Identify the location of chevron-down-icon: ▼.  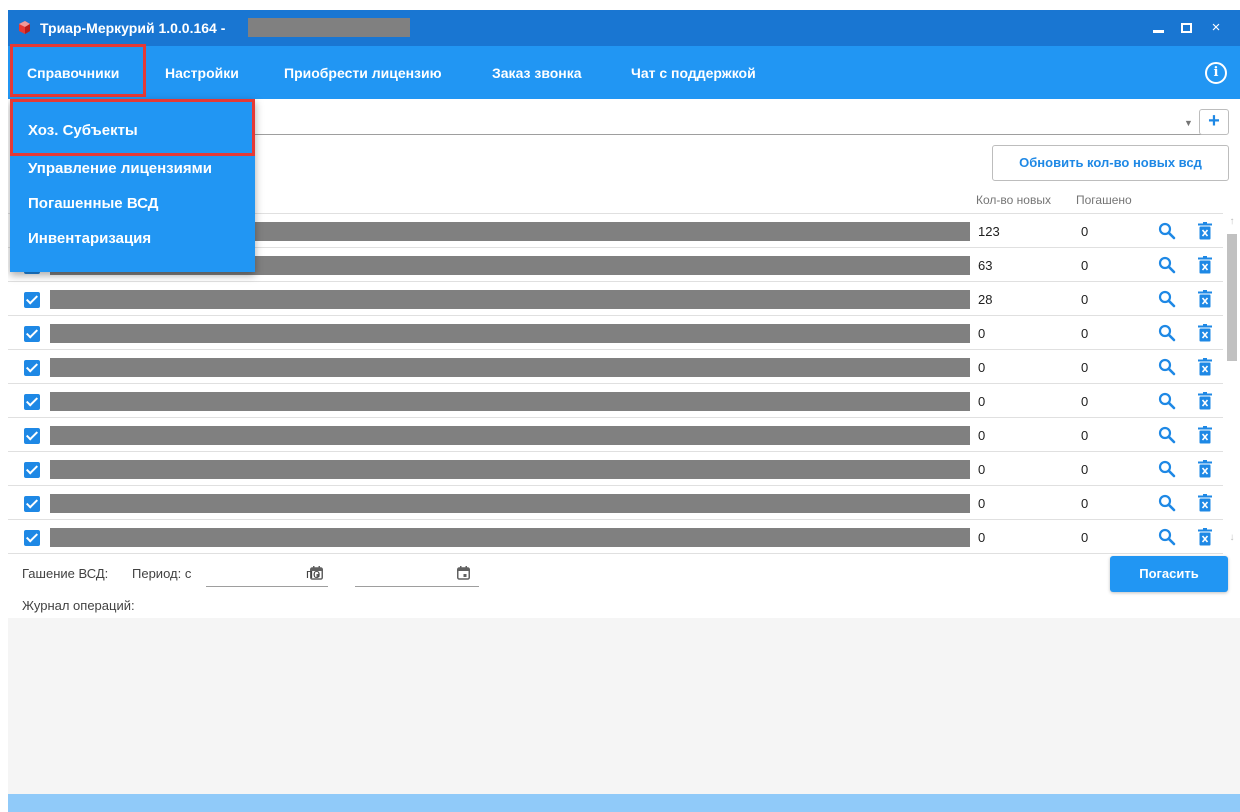
(1188, 123).